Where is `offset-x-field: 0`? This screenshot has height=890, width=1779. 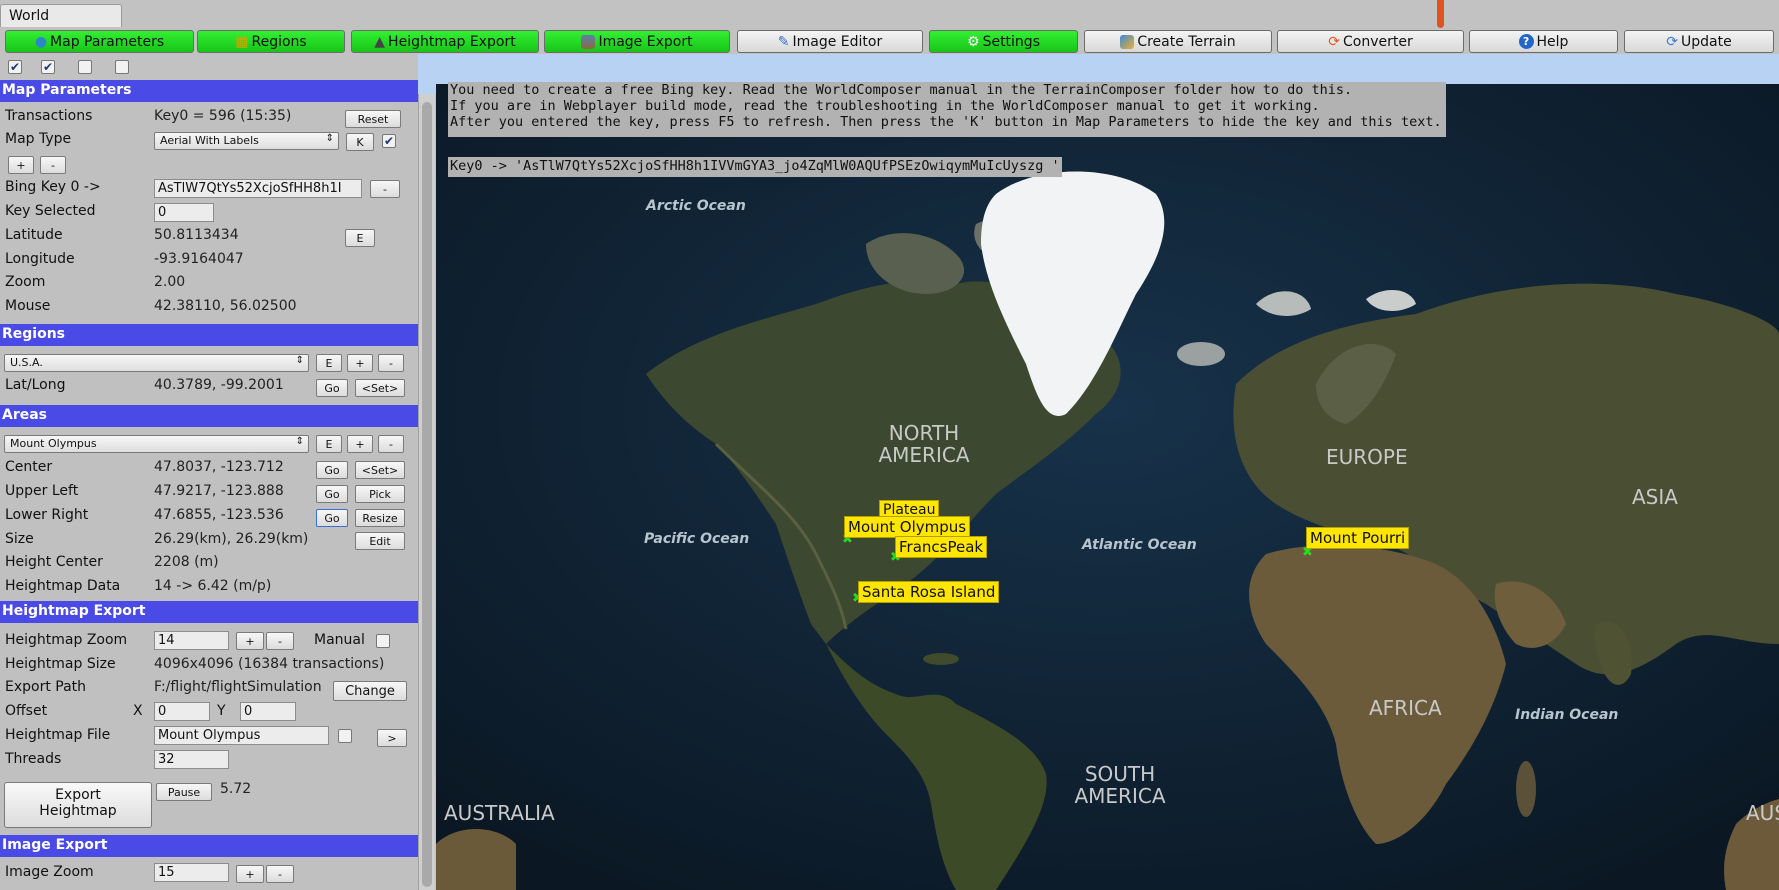
offset-x-field: 0 is located at coordinates (182, 711).